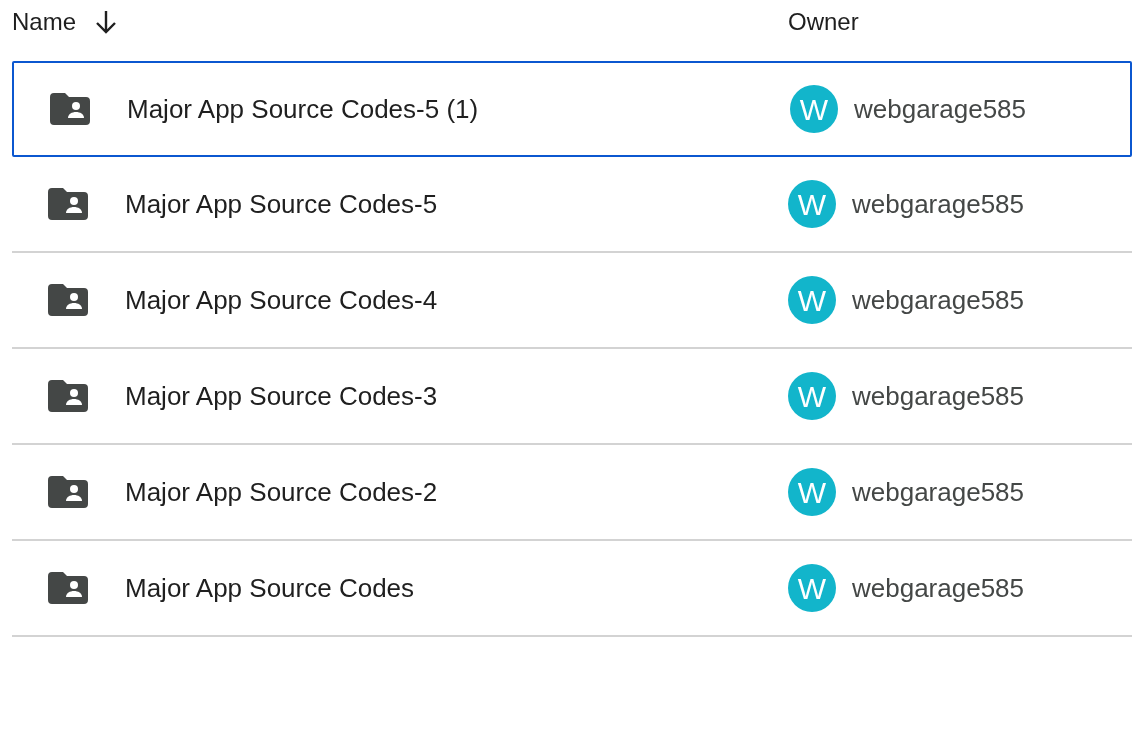  What do you see at coordinates (823, 22) in the screenshot?
I see `column-header: Owner` at bounding box center [823, 22].